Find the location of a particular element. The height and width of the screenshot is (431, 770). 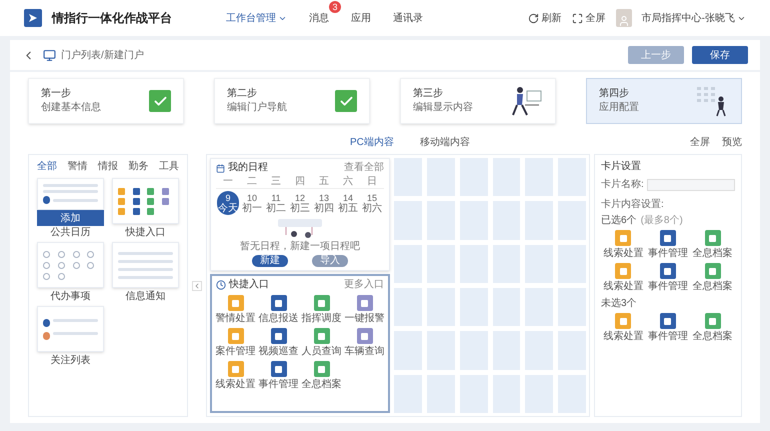

date-cell: 13 初四 is located at coordinates (324, 203).